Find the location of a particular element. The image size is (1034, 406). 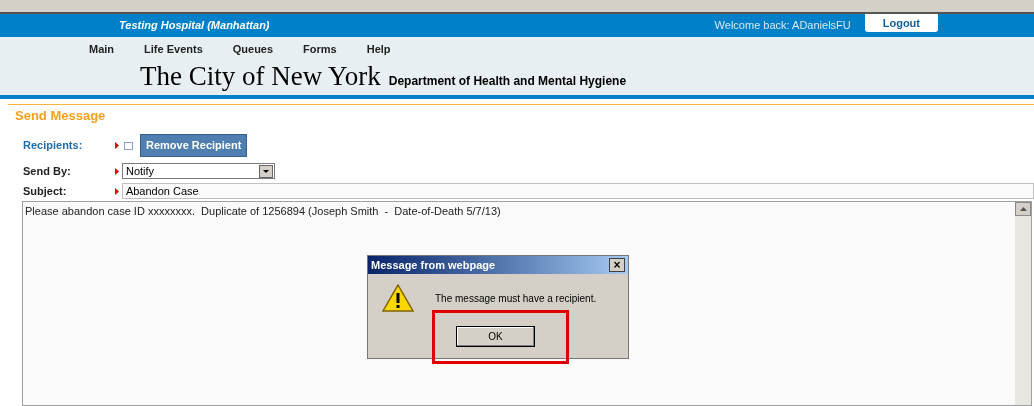

send-by-label: Send By: is located at coordinates (47, 171).